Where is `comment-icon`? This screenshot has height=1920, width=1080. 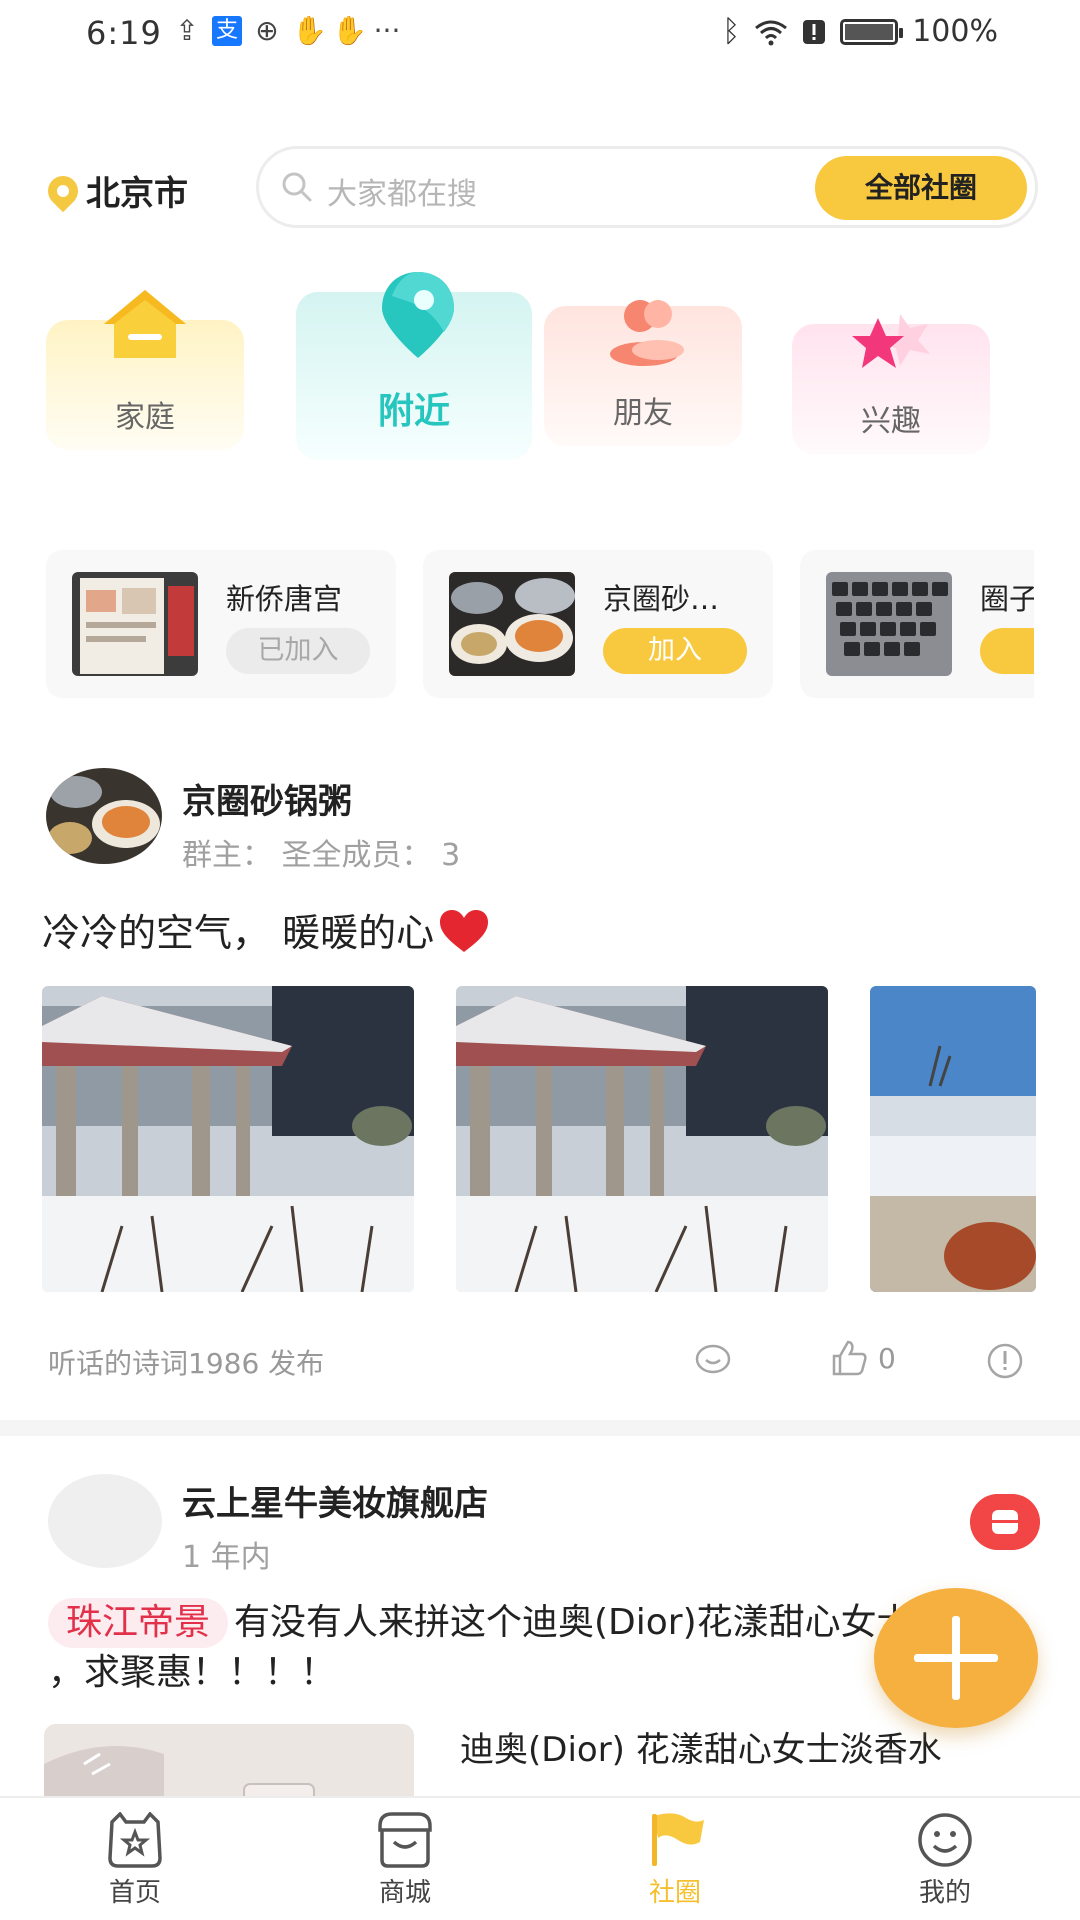
comment-icon is located at coordinates (713, 1361).